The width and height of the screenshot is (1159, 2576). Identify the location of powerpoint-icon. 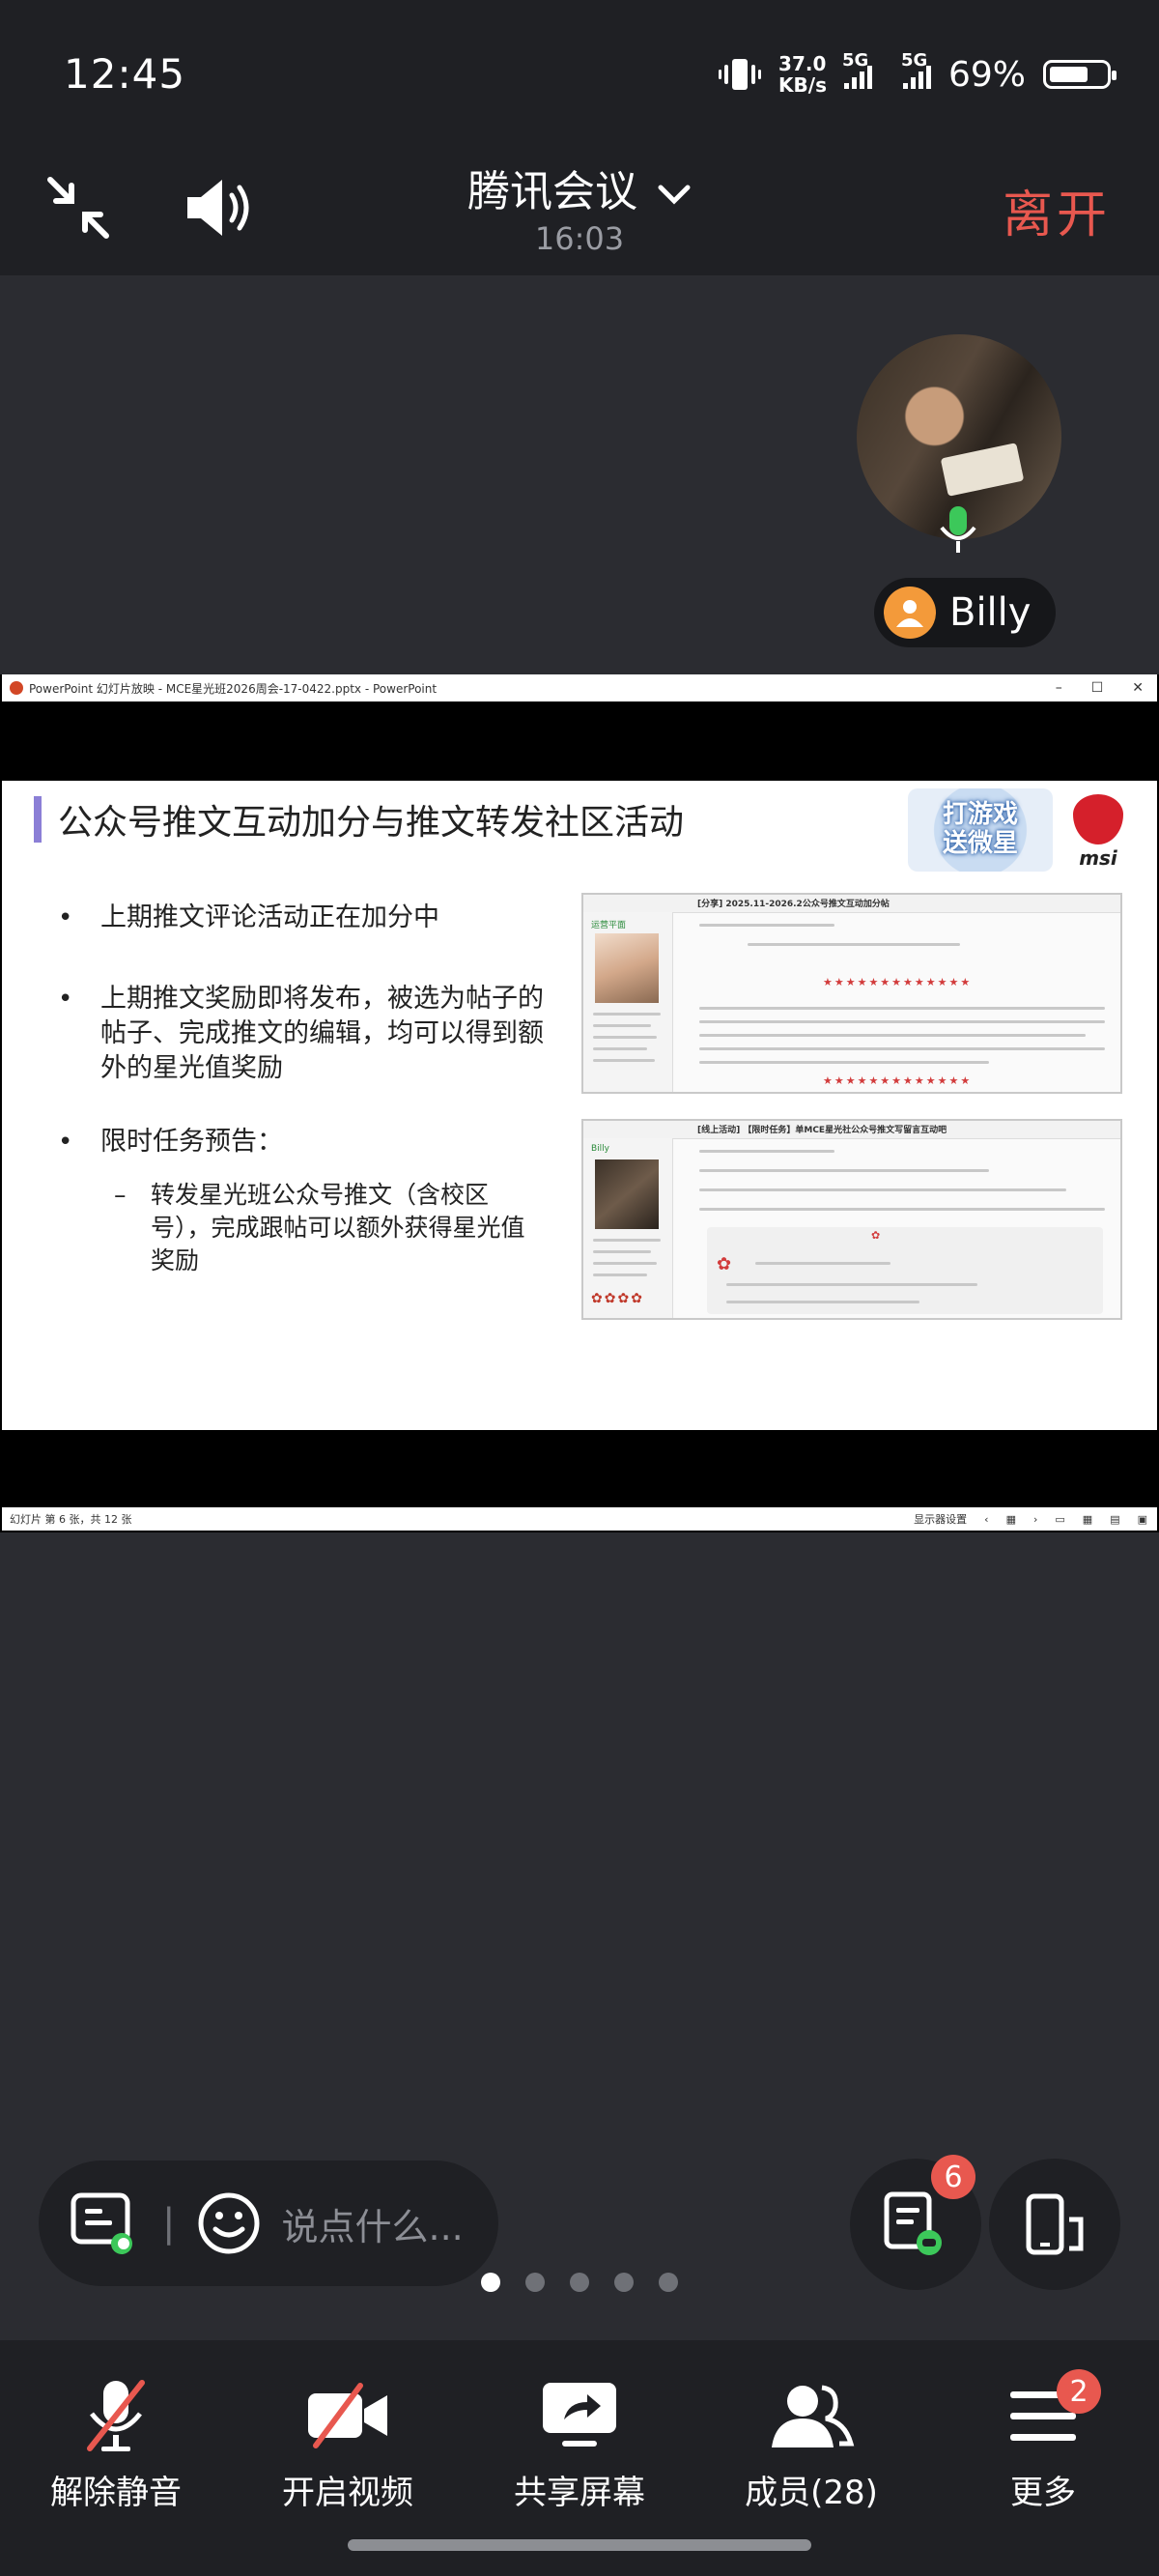
(16, 688).